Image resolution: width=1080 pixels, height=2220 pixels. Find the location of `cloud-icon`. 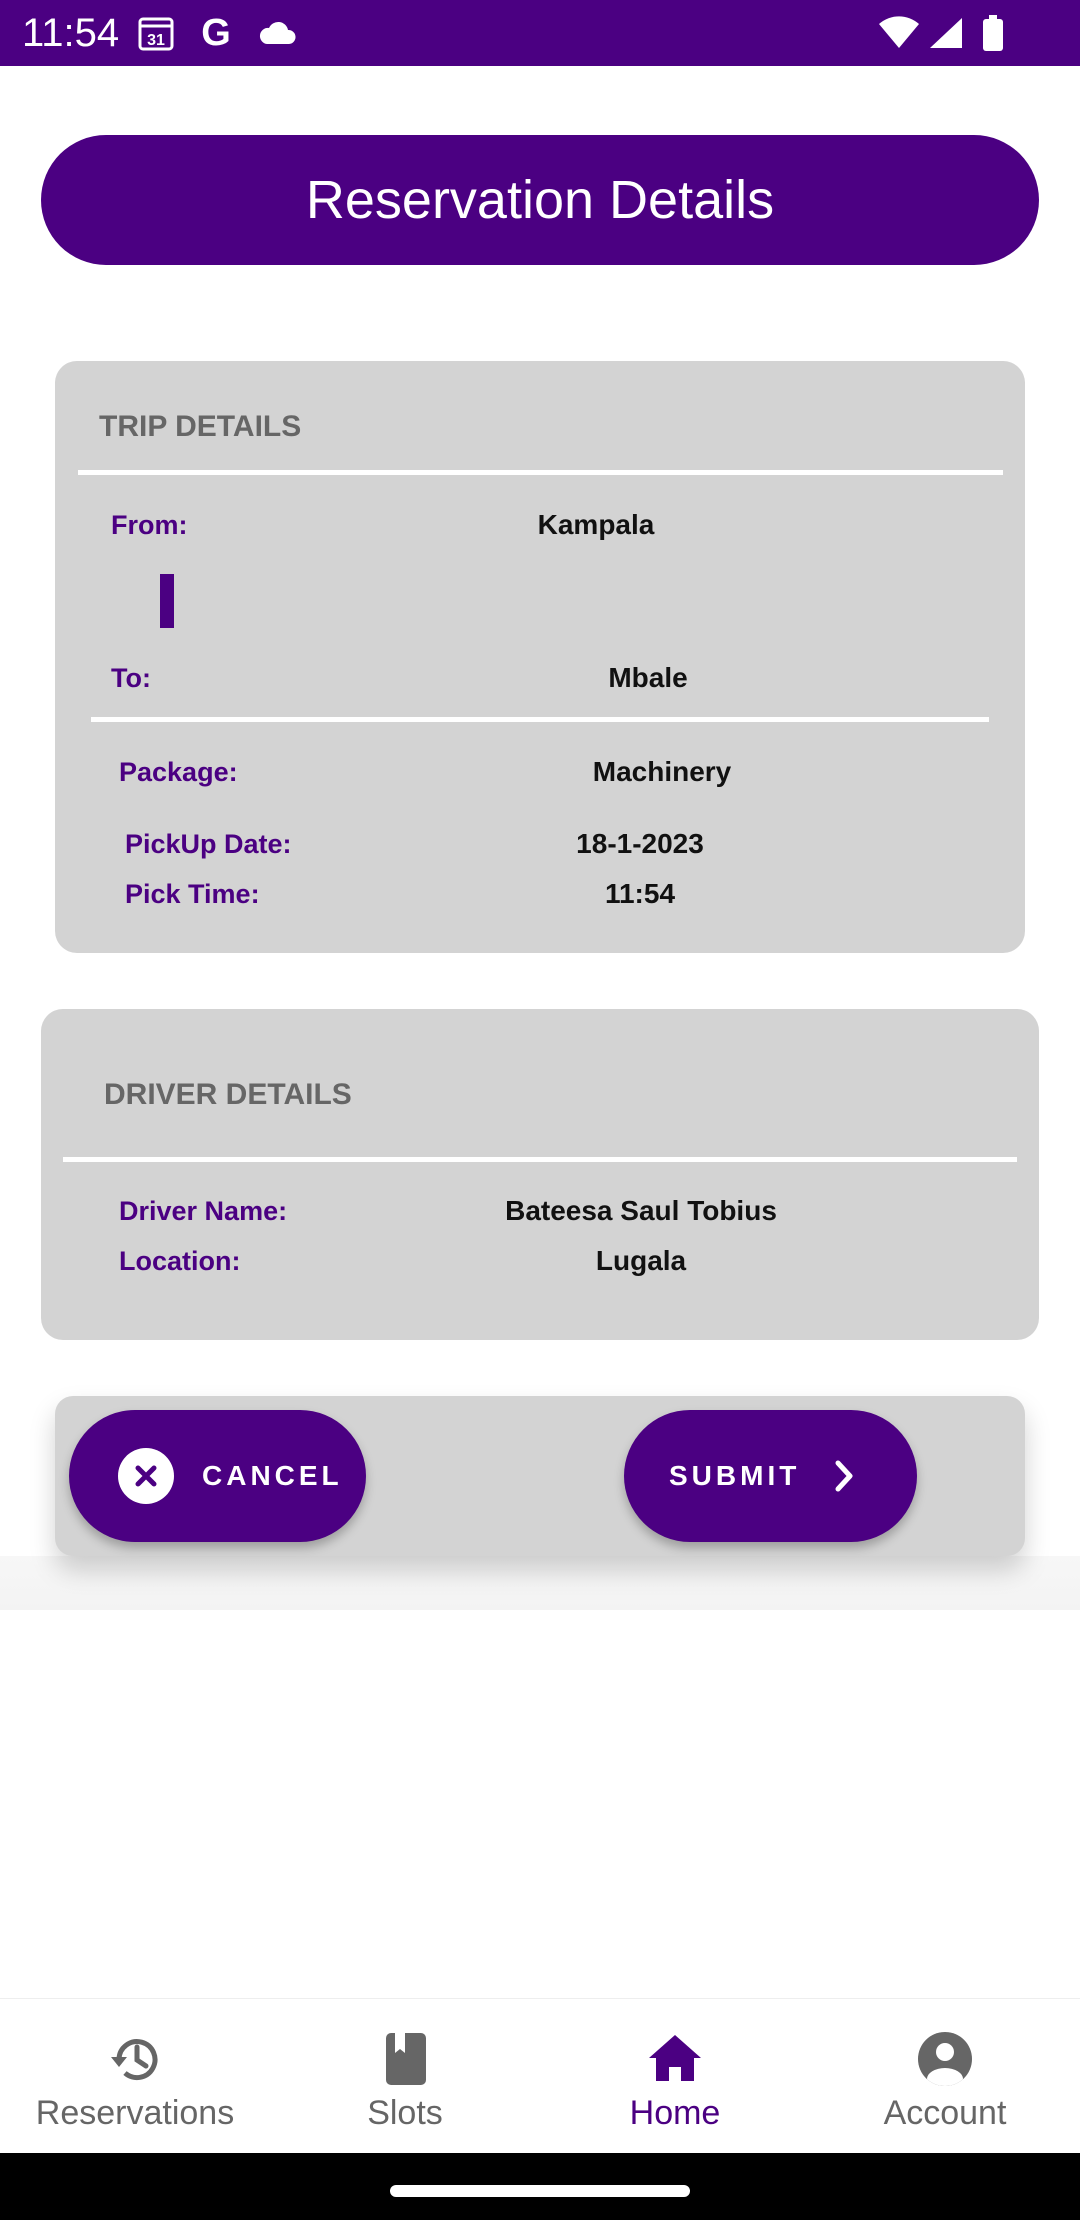

cloud-icon is located at coordinates (277, 33).